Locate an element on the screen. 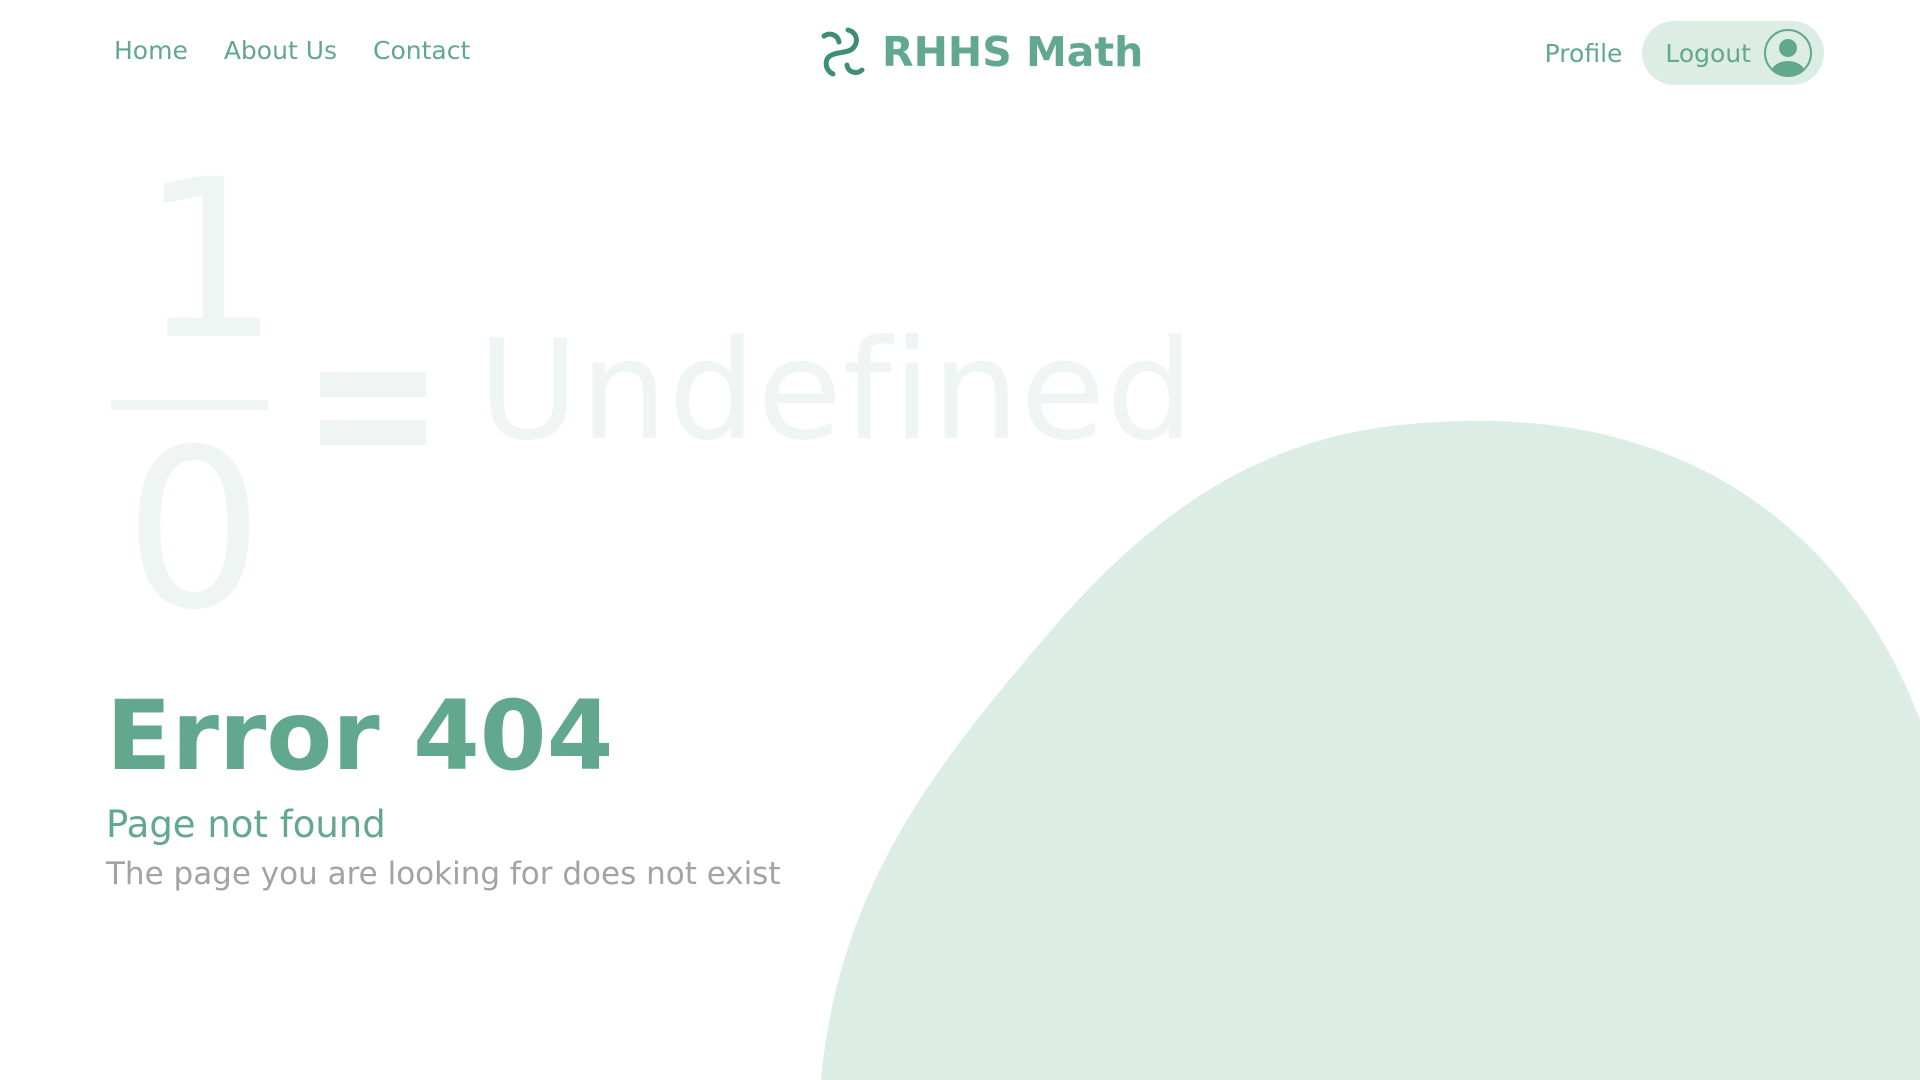  brand-name: RHHS Math is located at coordinates (1013, 52).